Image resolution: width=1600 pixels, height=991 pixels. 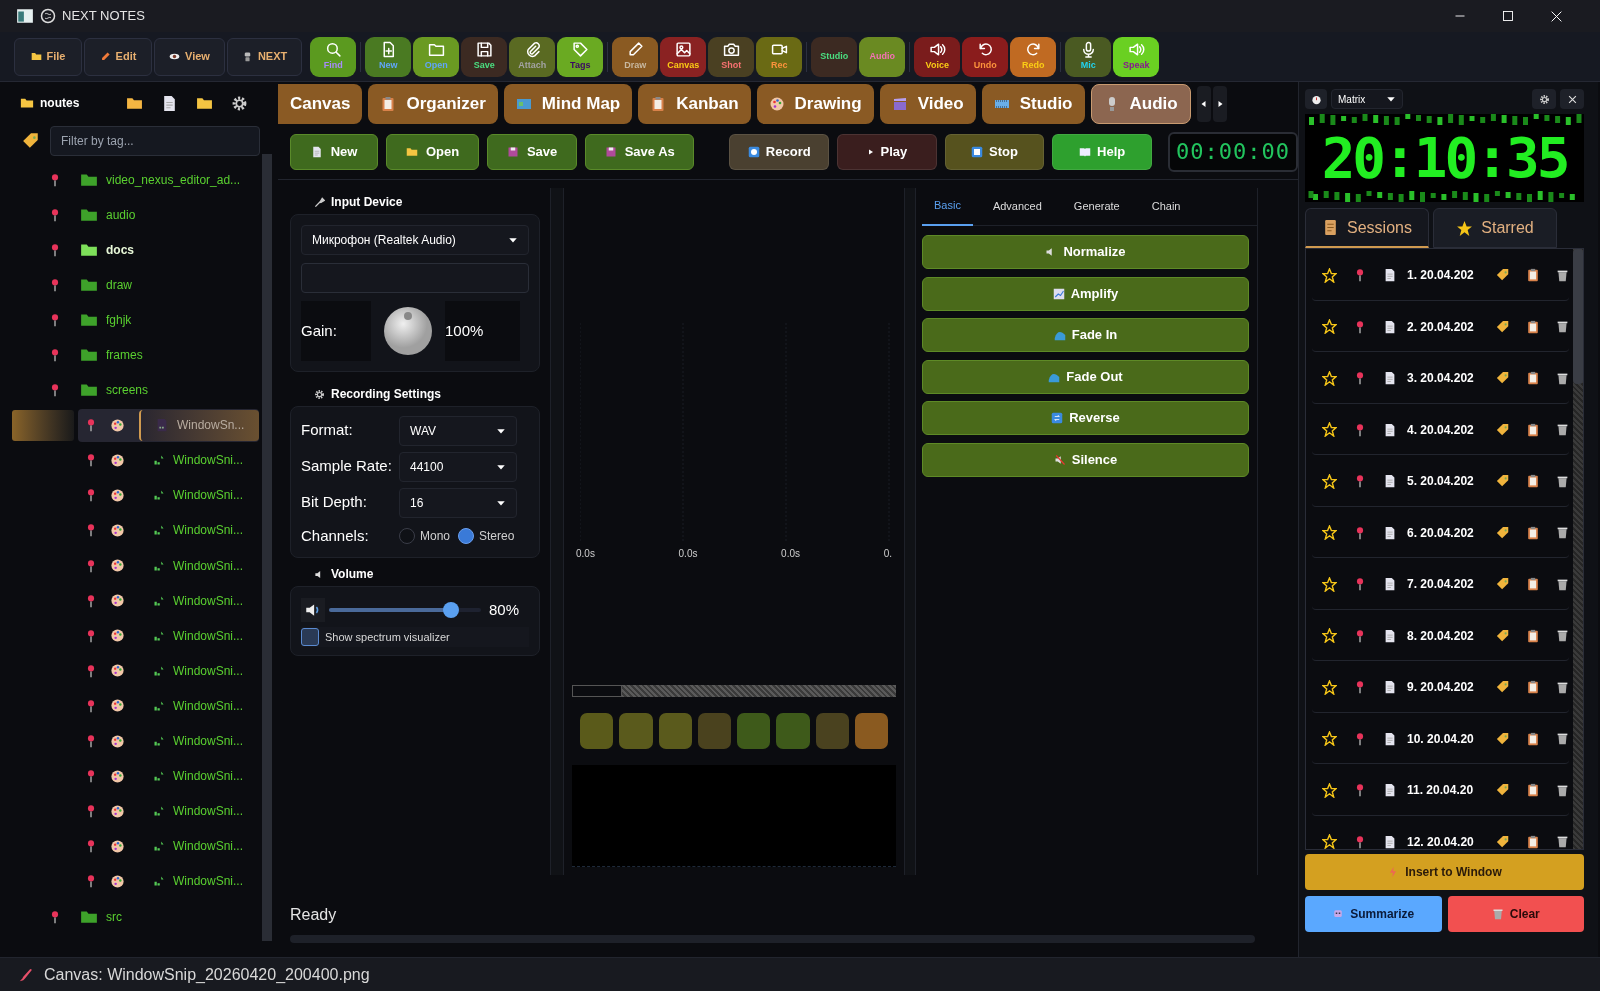 What do you see at coordinates (1316, 99) in the screenshot?
I see `timer-button` at bounding box center [1316, 99].